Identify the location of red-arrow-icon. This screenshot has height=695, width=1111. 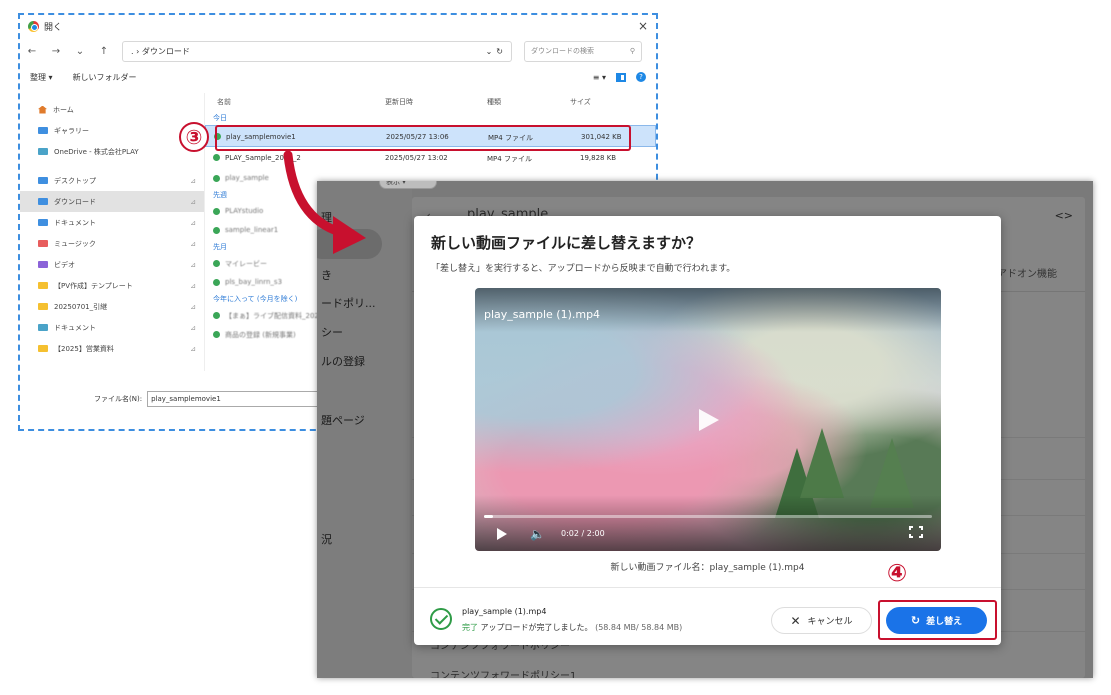
(324, 202).